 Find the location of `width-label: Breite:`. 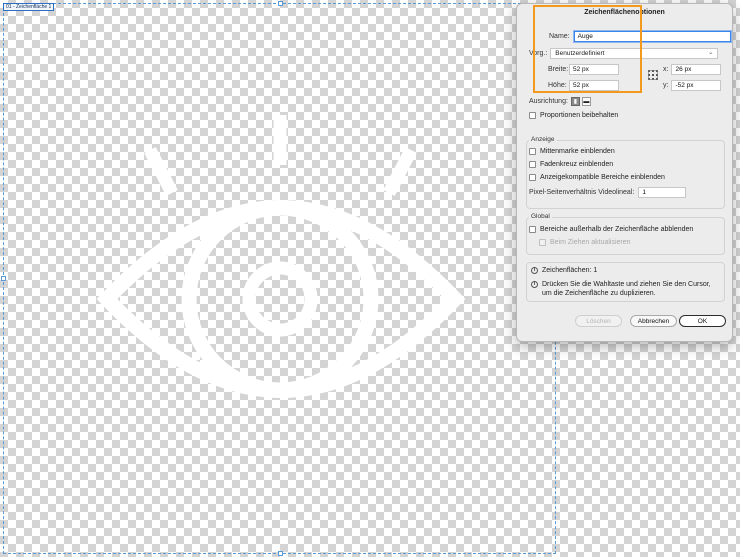

width-label: Breite: is located at coordinates (558, 69).